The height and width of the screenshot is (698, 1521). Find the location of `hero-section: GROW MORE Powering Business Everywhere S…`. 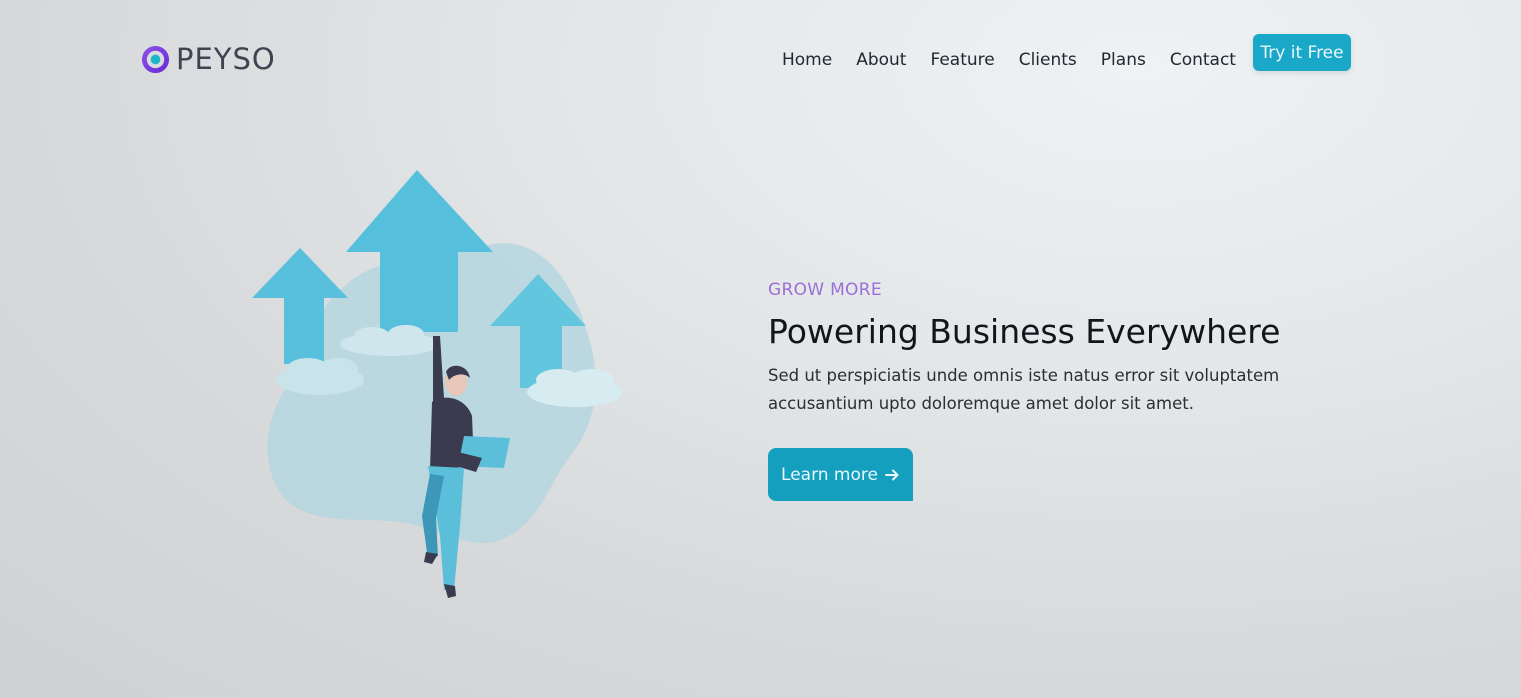

hero-section: GROW MORE Powering Business Everywhere S… is located at coordinates (1048, 348).